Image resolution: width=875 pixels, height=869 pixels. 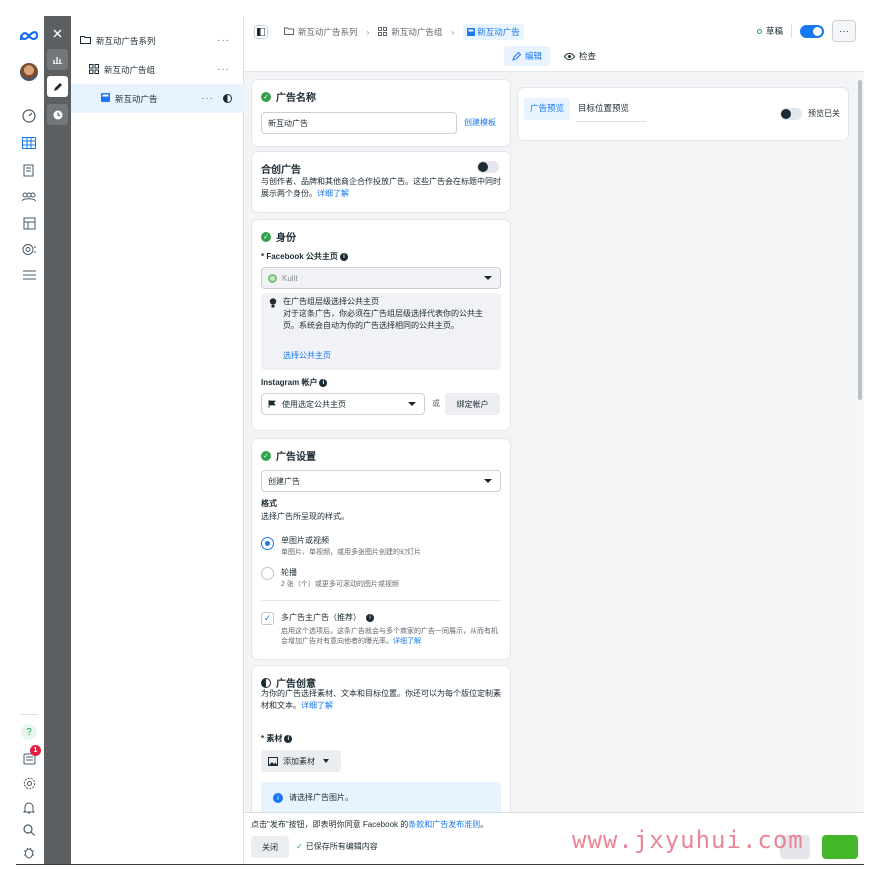 What do you see at coordinates (321, 797) in the screenshot?
I see `notice-text: 请选择广告图片。` at bounding box center [321, 797].